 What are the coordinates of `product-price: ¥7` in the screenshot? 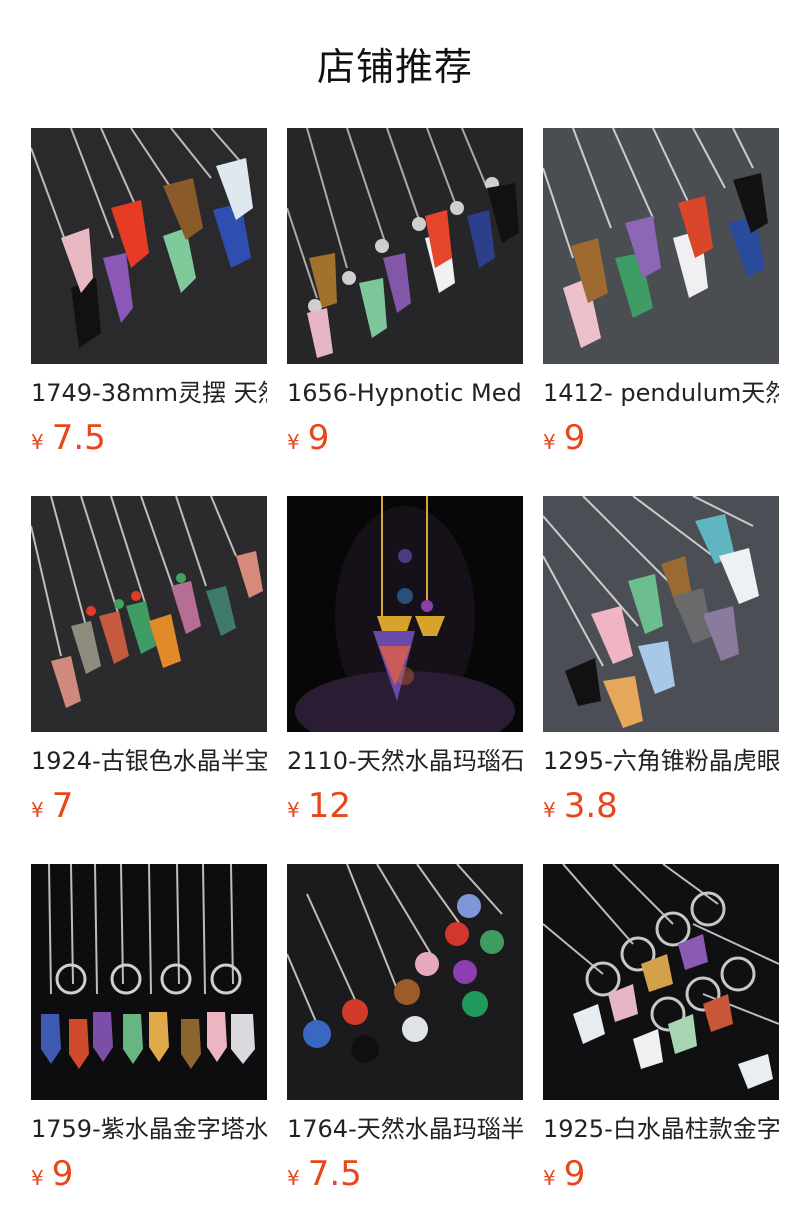 It's located at (52, 806).